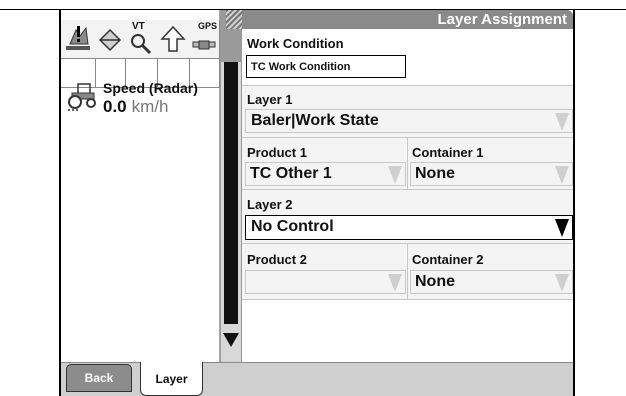  What do you see at coordinates (99, 378) in the screenshot?
I see `back-button: Back` at bounding box center [99, 378].